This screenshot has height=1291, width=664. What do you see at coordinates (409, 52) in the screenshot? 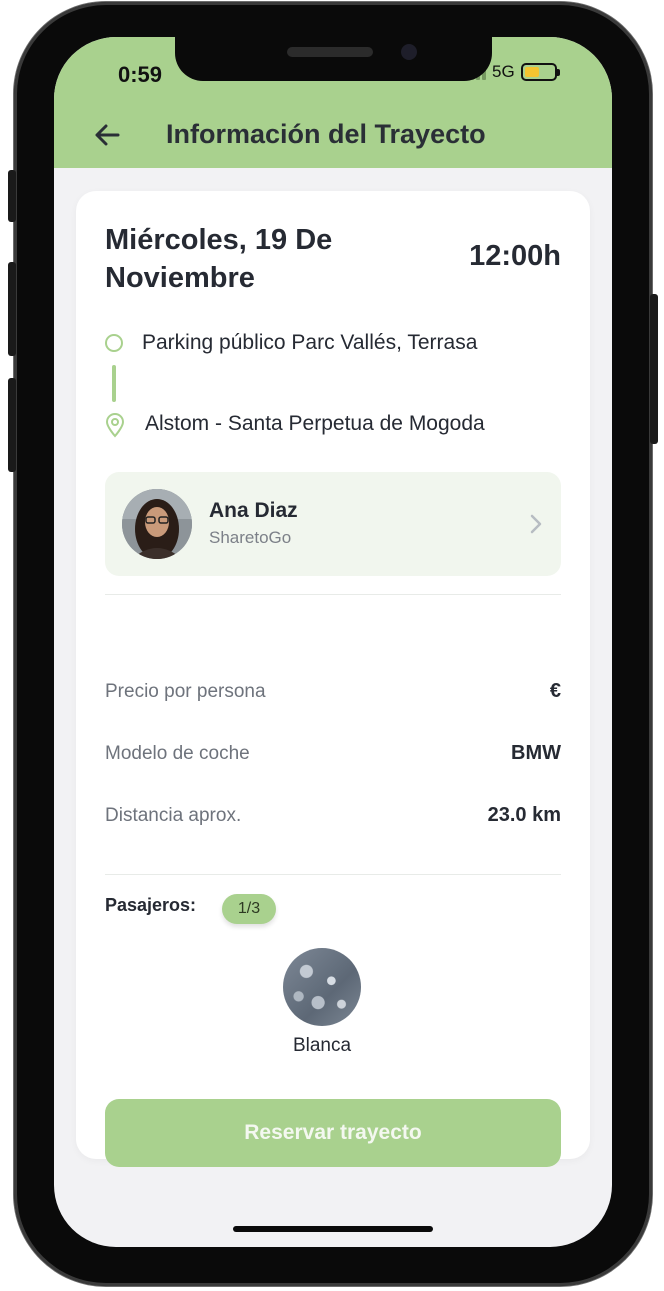
I see `front-camera` at bounding box center [409, 52].